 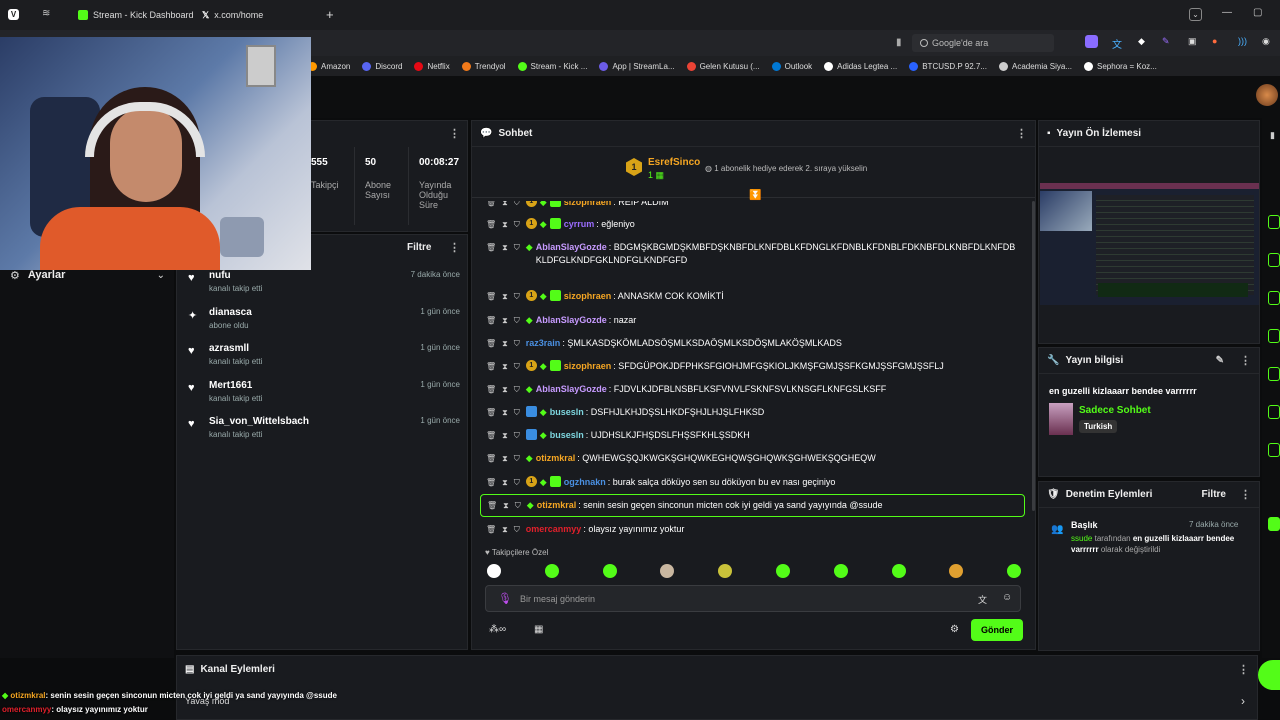 What do you see at coordinates (756, 435) in the screenshot?
I see `chat-message: 🗑 ⧗ ⛉ ◆ busesln: UJDHSLKJFHŞDSLFHŞSFKHLŞSDKH` at bounding box center [756, 435].